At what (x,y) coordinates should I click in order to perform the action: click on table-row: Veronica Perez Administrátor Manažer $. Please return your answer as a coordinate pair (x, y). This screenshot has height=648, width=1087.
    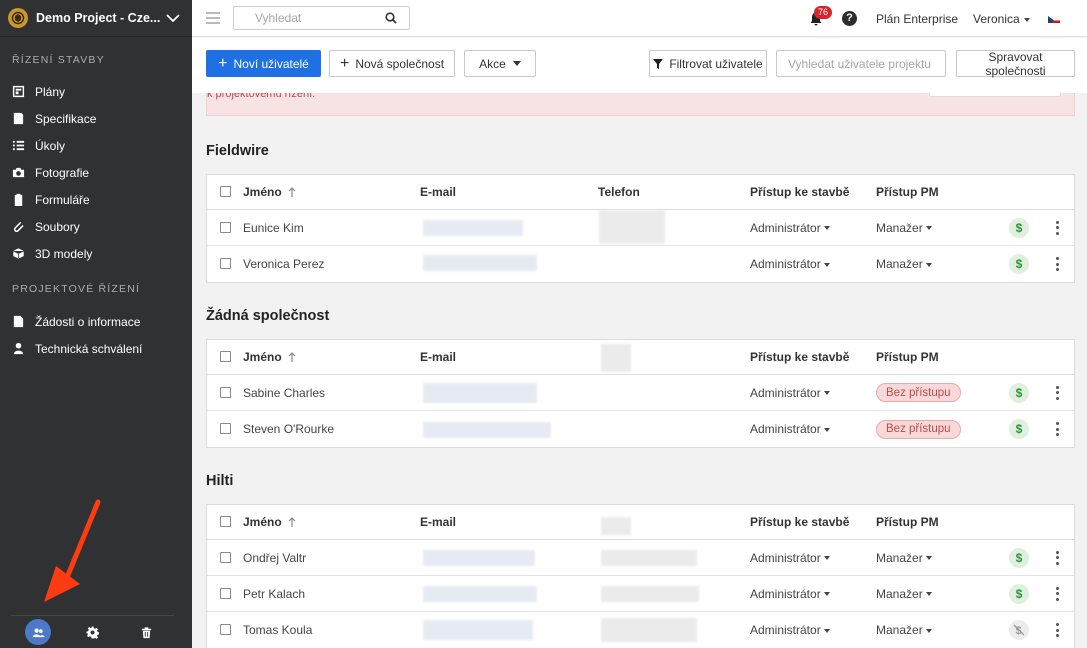
    Looking at the image, I should click on (640, 264).